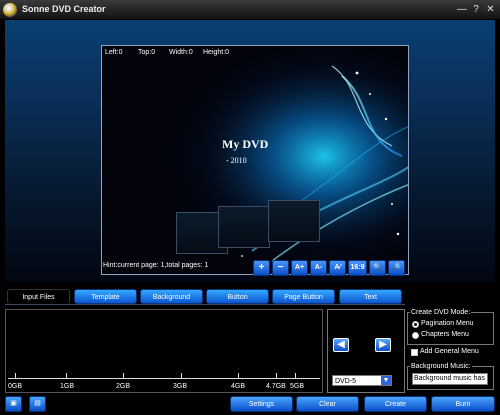 The image size is (500, 415). I want to click on remove-button: −, so click(280, 268).